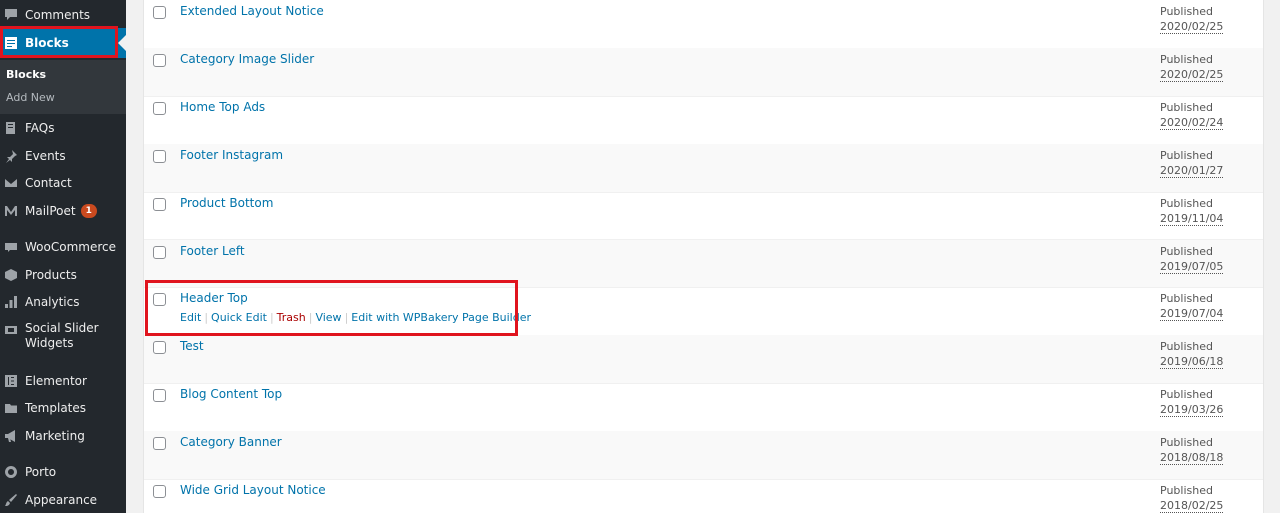 This screenshot has width=1280, height=513. What do you see at coordinates (50, 211) in the screenshot?
I see `sidebar-item-label: MailPoet` at bounding box center [50, 211].